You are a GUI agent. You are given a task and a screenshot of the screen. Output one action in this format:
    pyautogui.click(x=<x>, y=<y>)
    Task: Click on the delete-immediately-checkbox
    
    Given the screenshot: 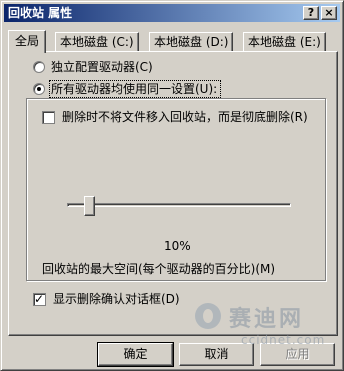 What is the action you would take?
    pyautogui.click(x=48, y=117)
    